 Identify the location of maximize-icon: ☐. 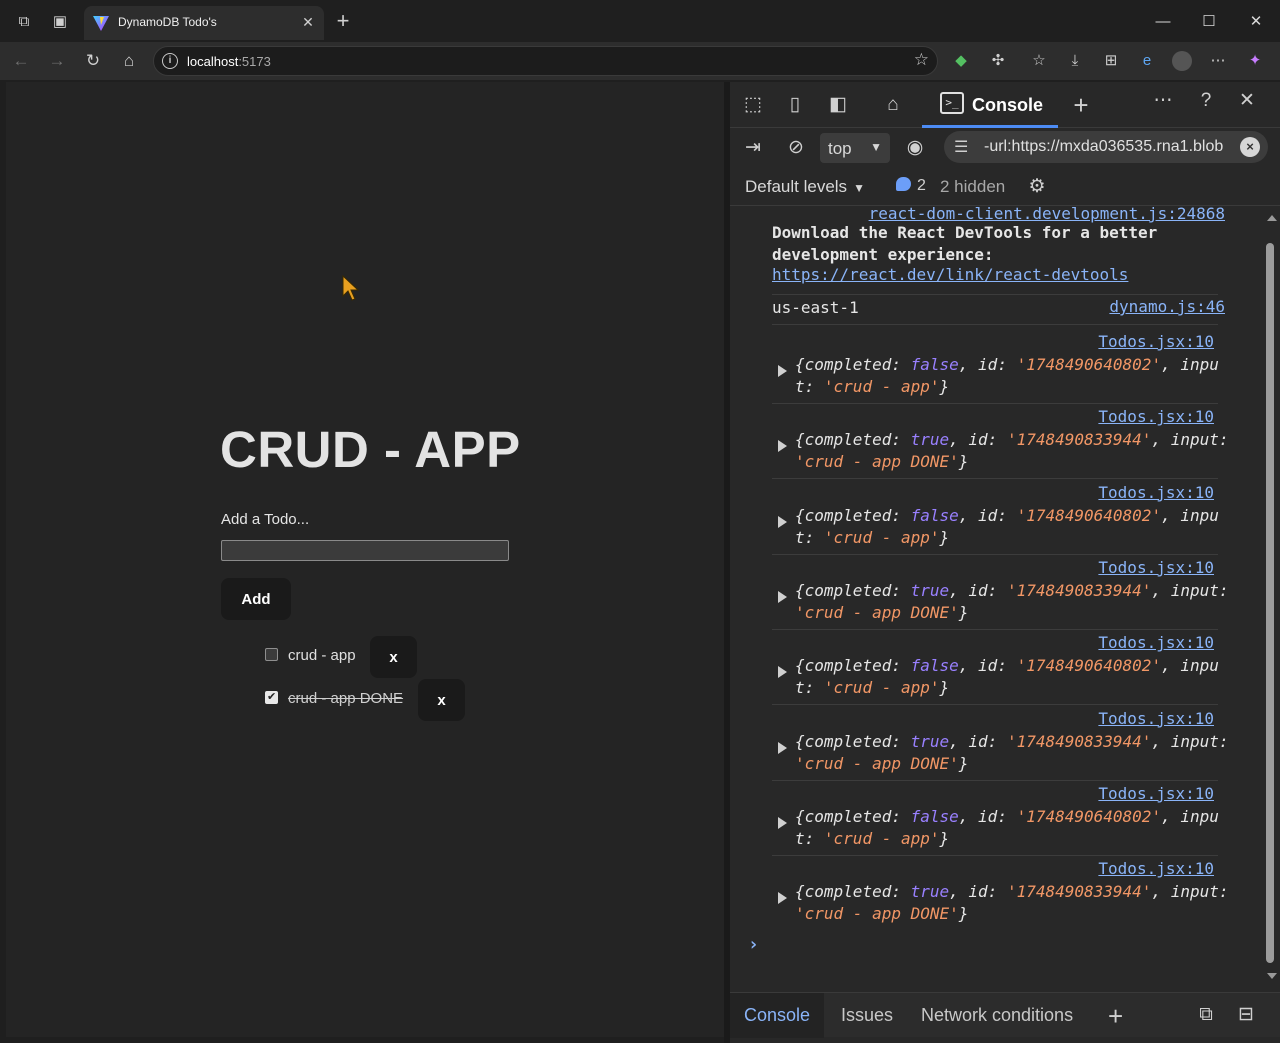
(1209, 22).